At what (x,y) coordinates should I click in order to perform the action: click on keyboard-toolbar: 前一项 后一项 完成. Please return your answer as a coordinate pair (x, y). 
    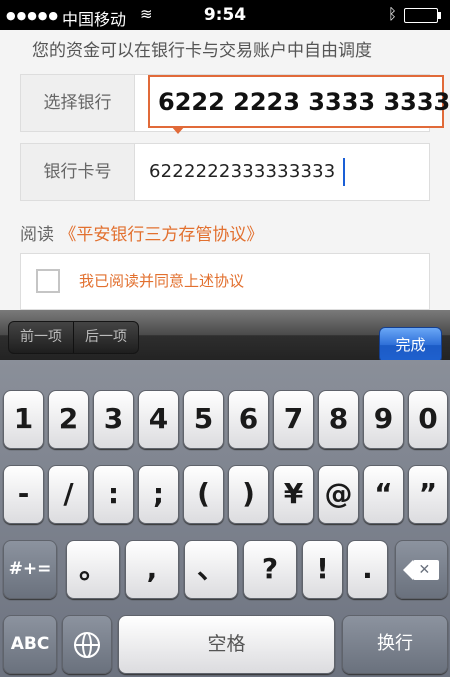
    Looking at the image, I should click on (225, 336).